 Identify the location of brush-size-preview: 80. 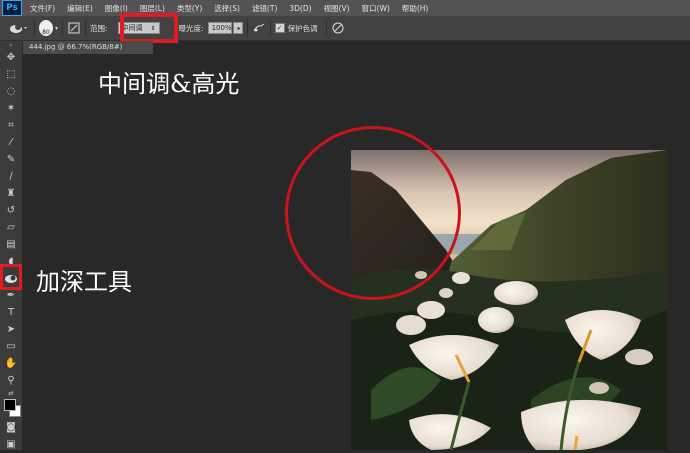
(46, 28).